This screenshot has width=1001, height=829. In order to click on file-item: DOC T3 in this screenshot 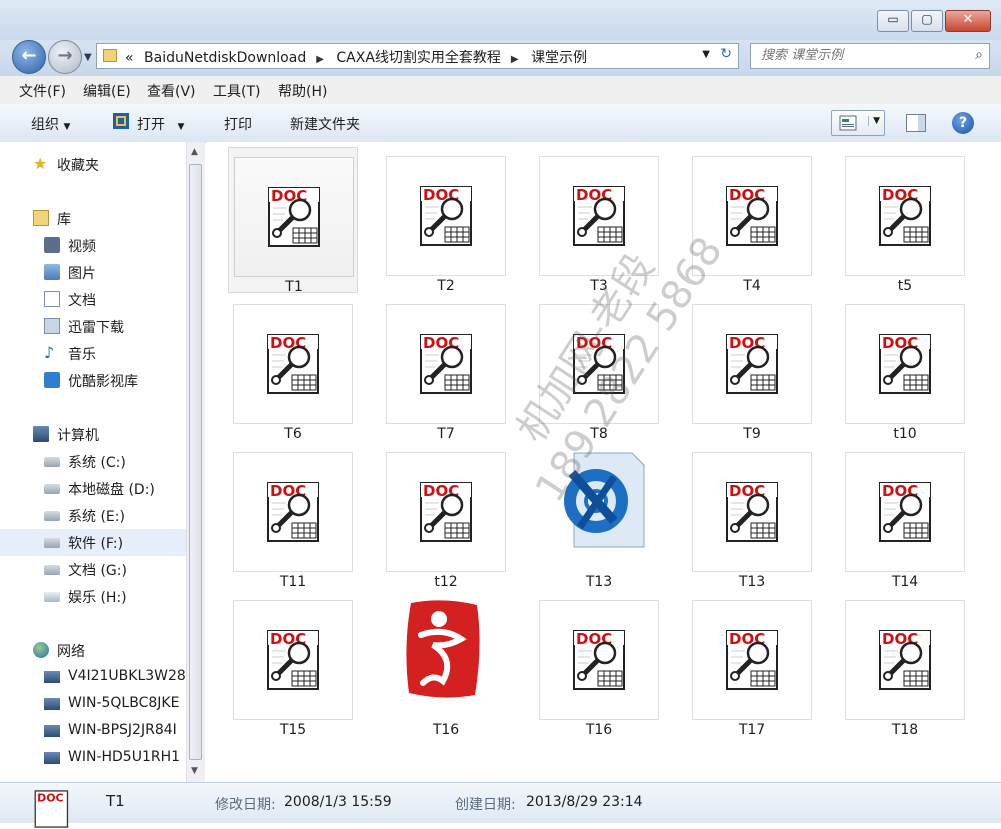, I will do `click(599, 220)`.